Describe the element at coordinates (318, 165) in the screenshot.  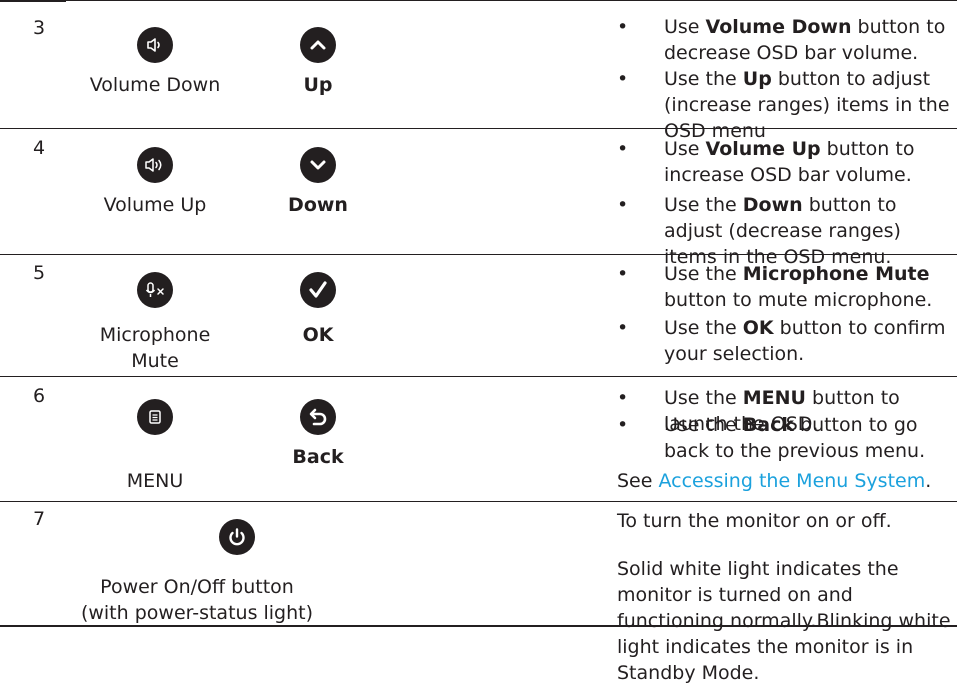
I see `down-arrow-icon` at that location.